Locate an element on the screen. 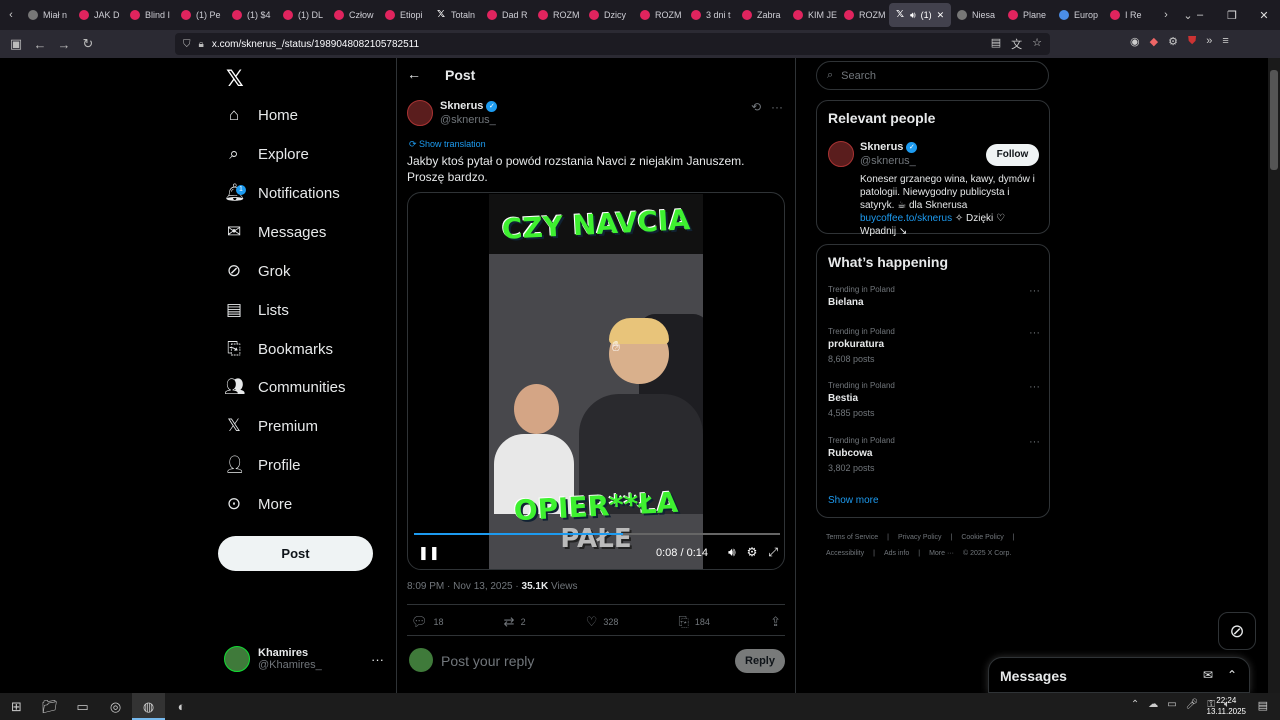 This screenshot has height=720, width=1280. app-window-icon: ▭ is located at coordinates (82, 706).